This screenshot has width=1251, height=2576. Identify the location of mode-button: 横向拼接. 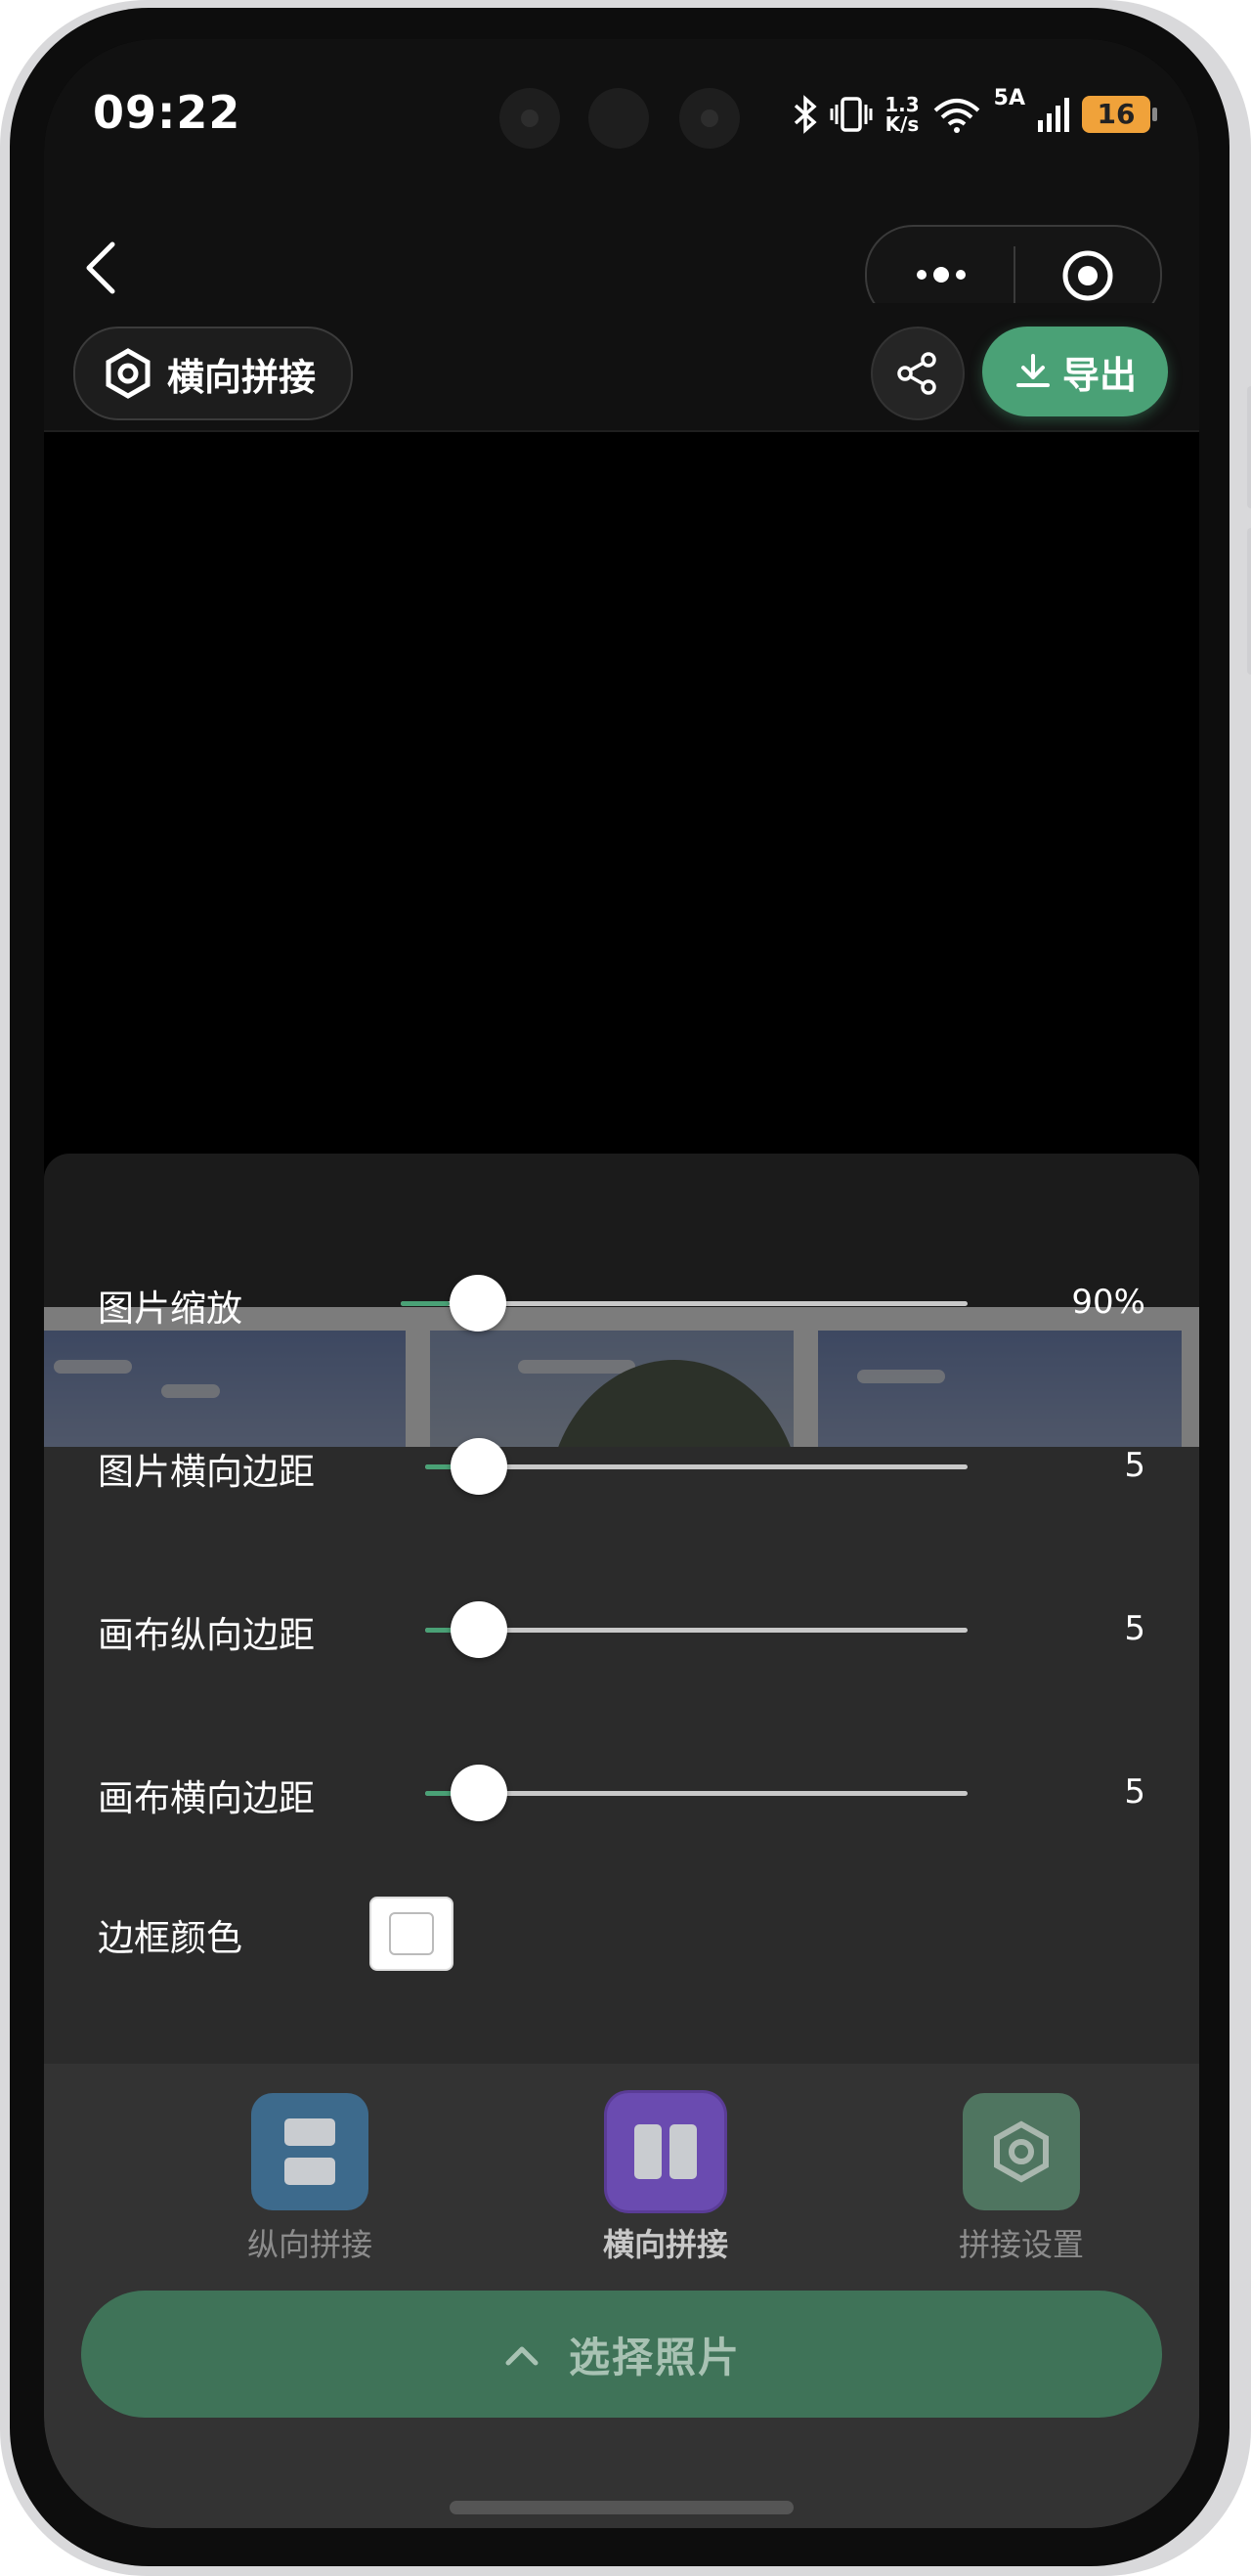
(213, 373).